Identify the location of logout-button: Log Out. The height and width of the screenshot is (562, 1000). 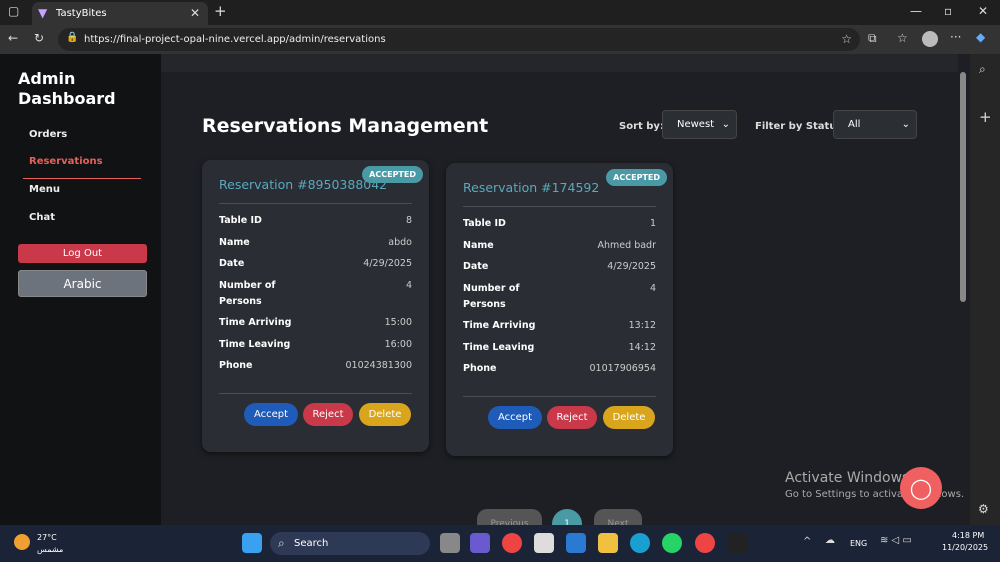
(82, 253).